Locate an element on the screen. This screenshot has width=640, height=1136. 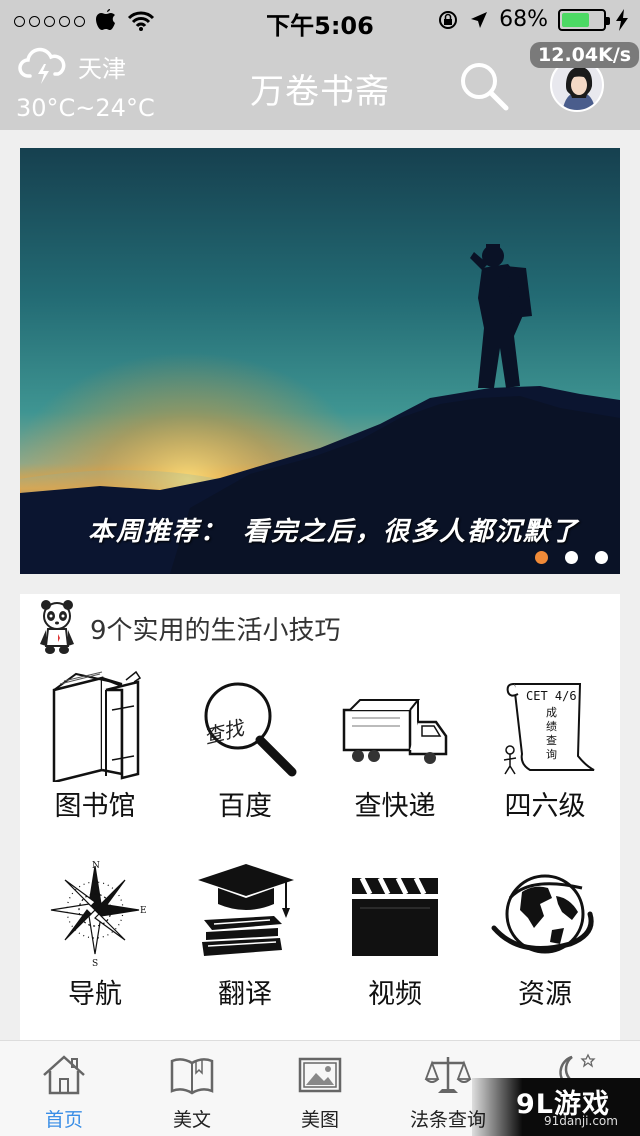
battery-icon is located at coordinates (584, 19).